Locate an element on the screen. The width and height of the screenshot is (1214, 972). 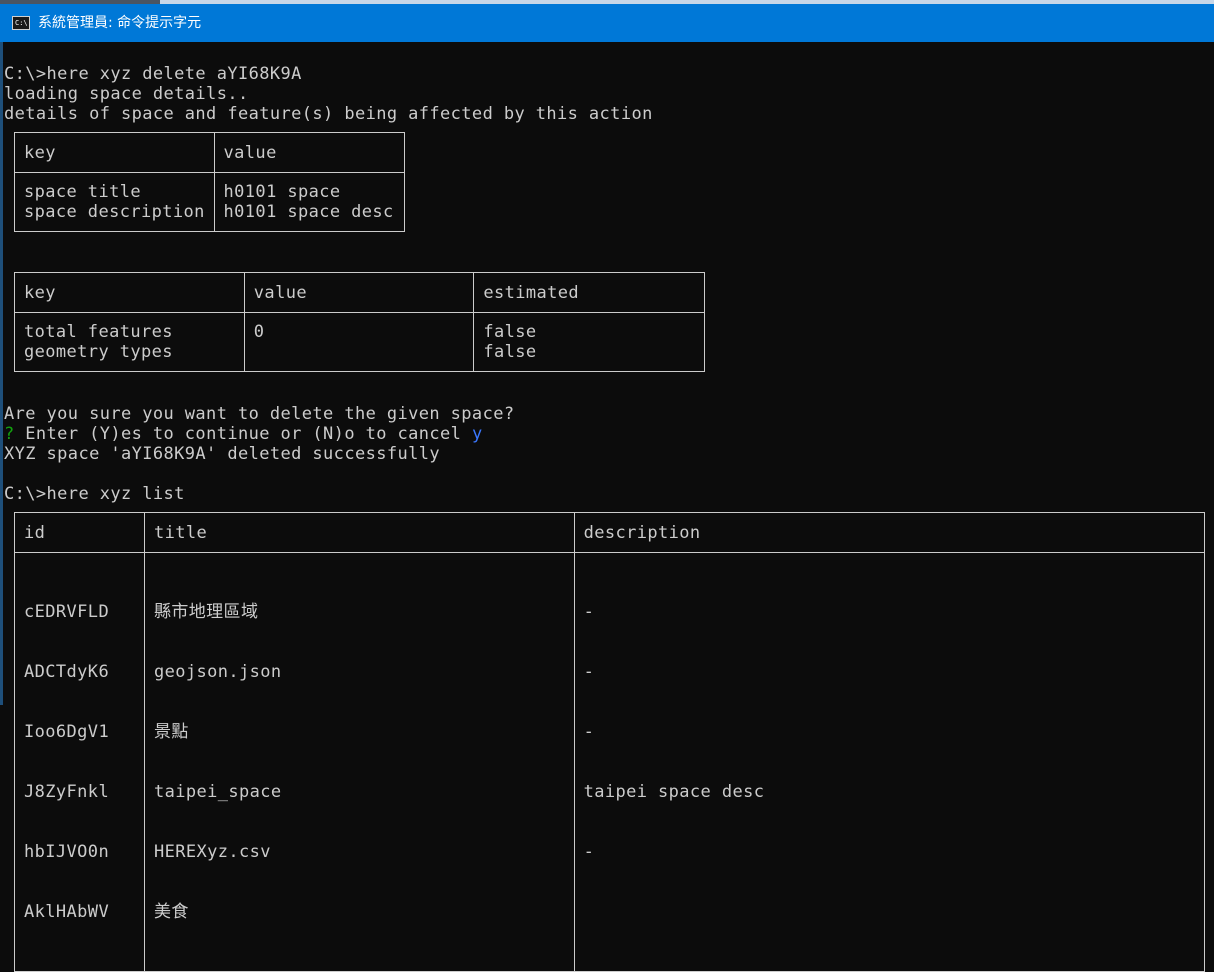
space-title: 景點 is located at coordinates (171, 732).